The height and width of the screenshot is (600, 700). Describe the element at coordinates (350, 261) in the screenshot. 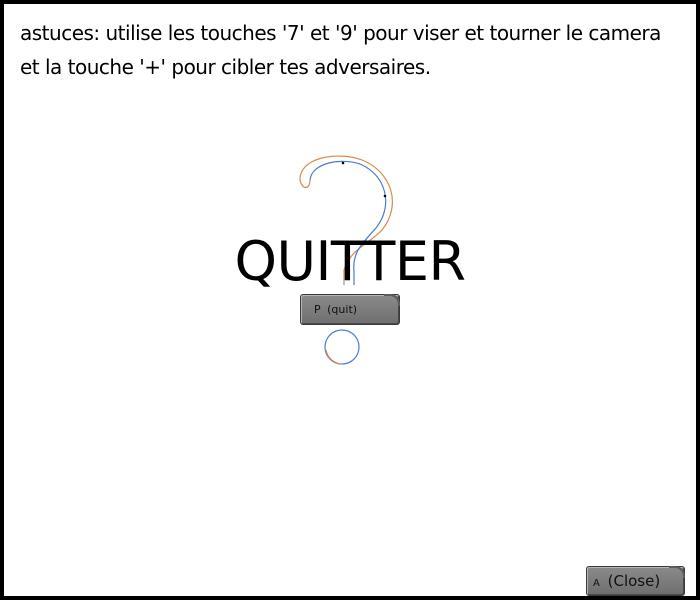

I see `menu-title: QUITTER` at that location.